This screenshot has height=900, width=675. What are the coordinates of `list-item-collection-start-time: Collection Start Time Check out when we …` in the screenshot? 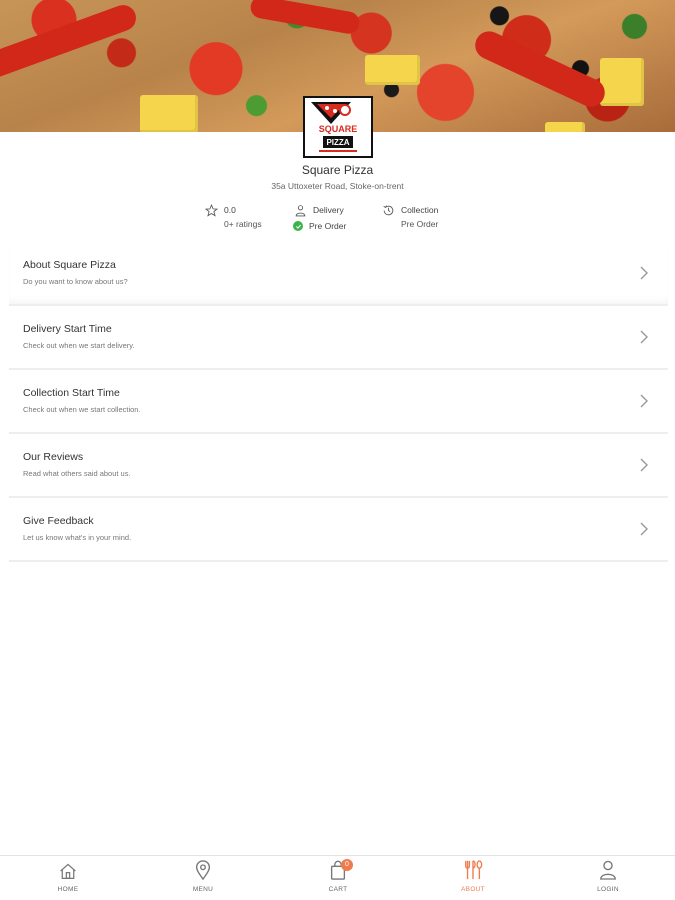 It's located at (338, 402).